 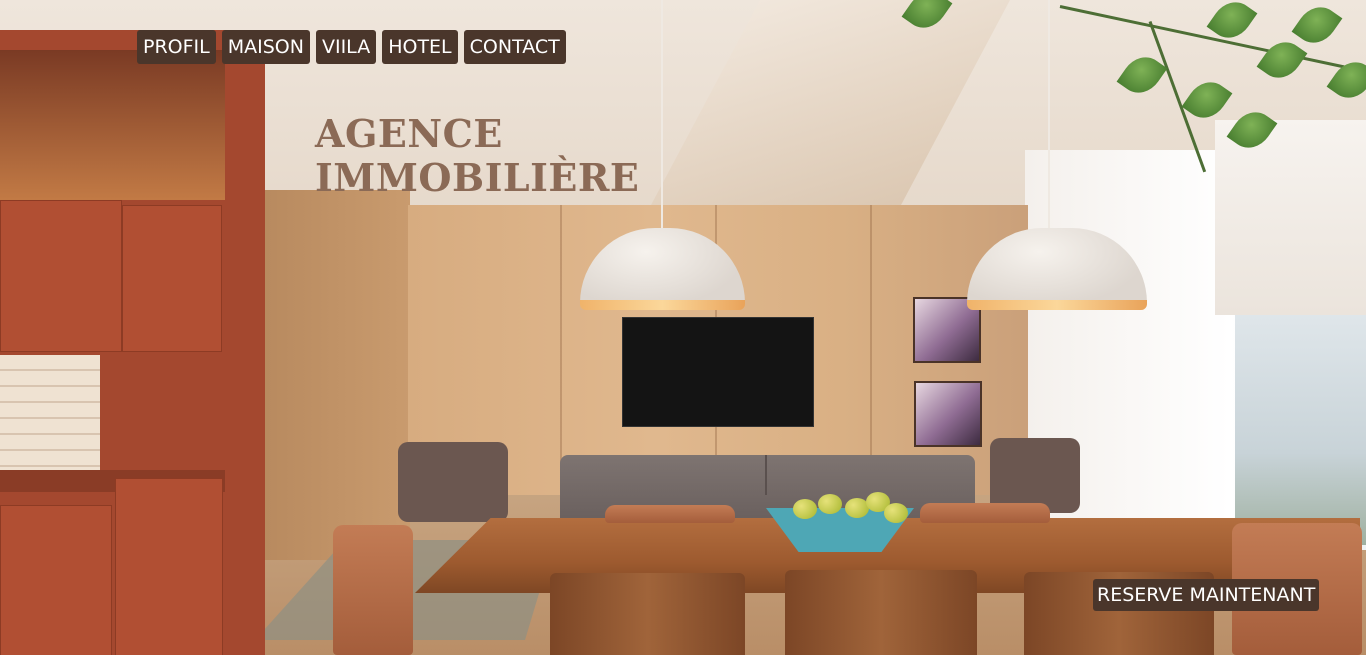 I want to click on nav-contact-button: CONTACT, so click(x=514, y=47).